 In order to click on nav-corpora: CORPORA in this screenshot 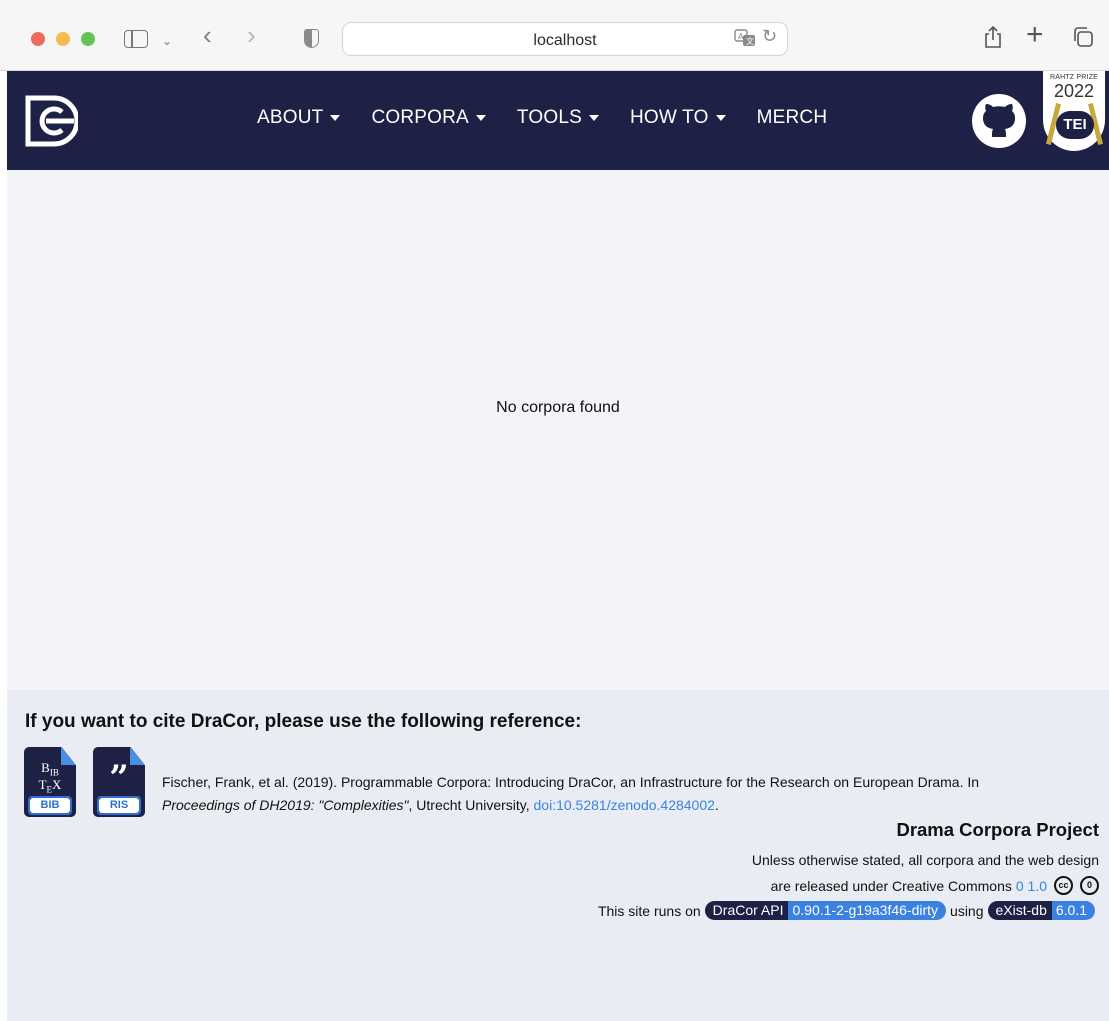, I will do `click(428, 118)`.